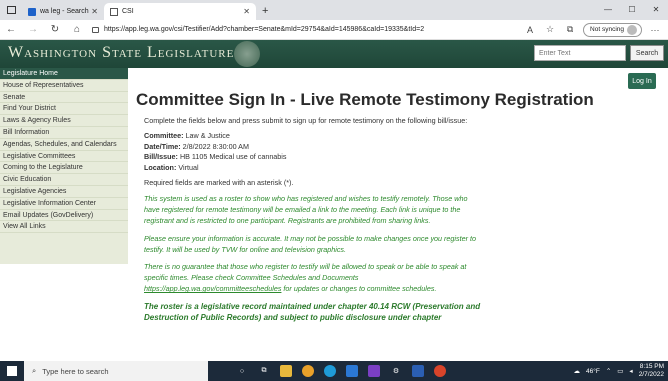  What do you see at coordinates (264, 371) in the screenshot?
I see `task-view-icon: ⧉` at bounding box center [264, 371].